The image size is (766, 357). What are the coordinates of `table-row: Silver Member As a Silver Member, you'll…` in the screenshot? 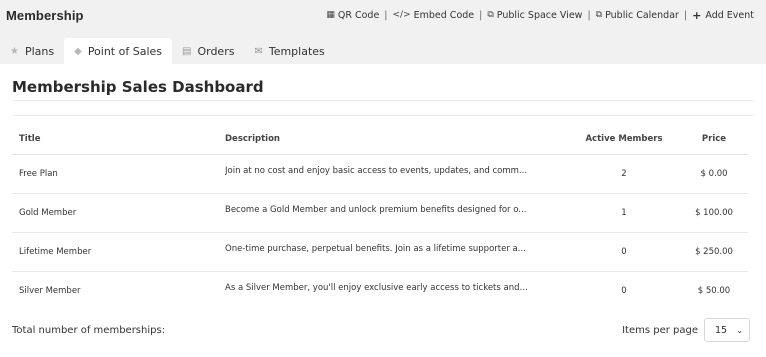 It's located at (380, 290).